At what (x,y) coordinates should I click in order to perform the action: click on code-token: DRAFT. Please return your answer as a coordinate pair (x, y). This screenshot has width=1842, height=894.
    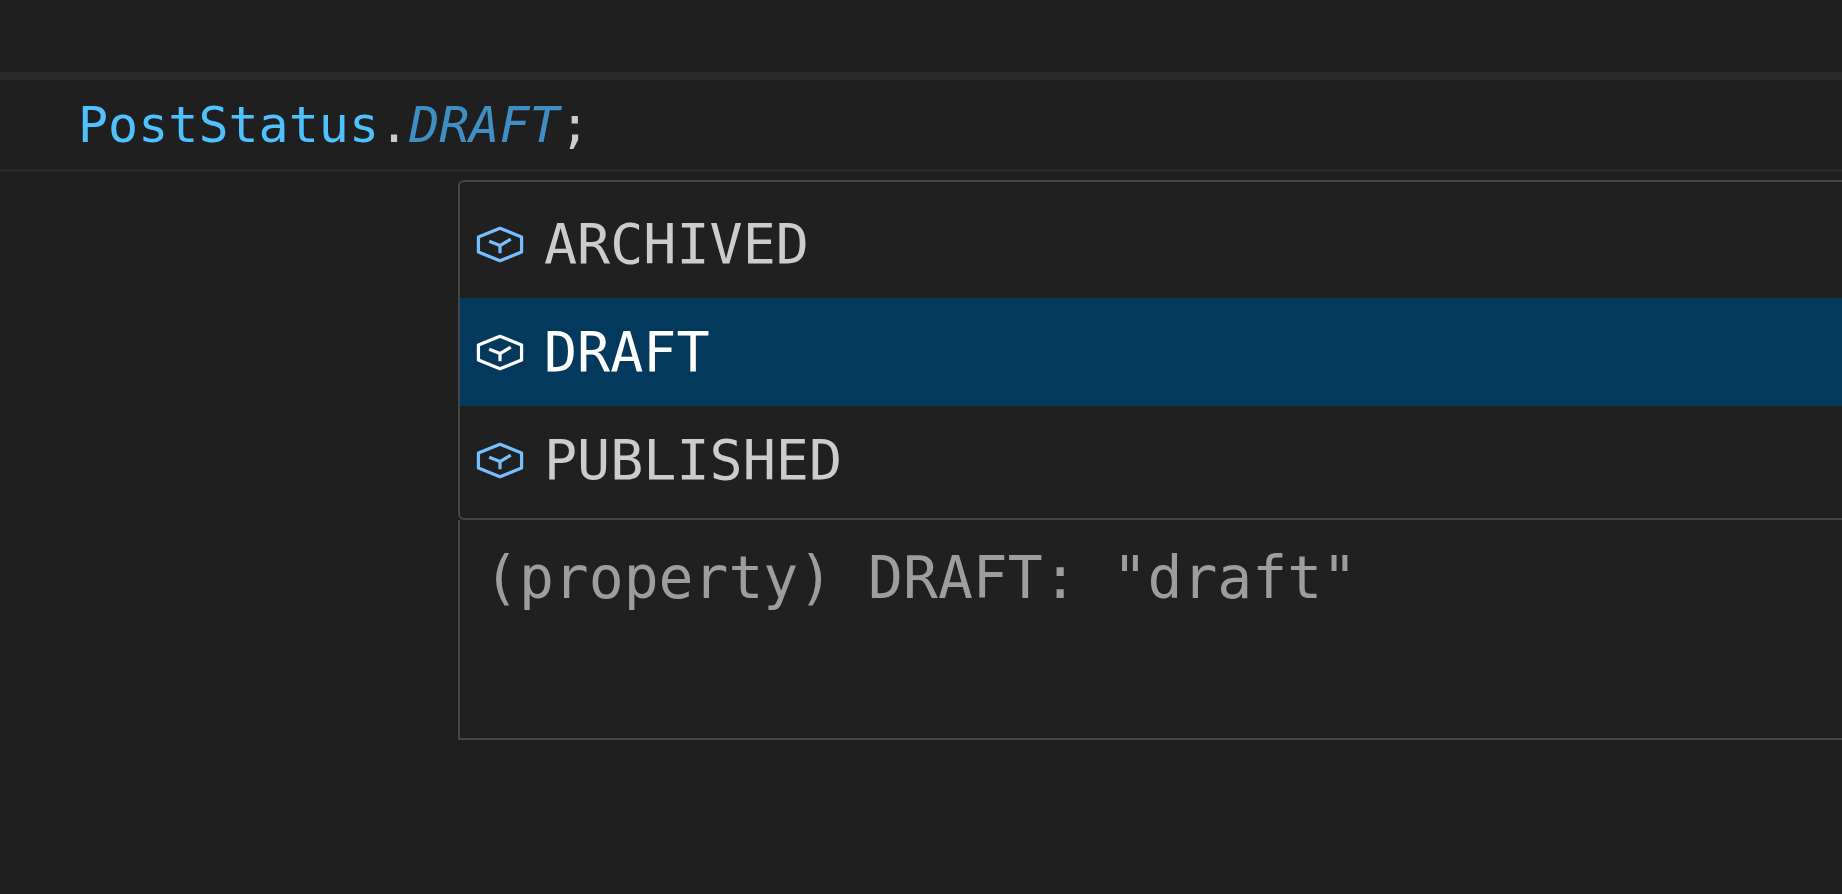
    Looking at the image, I should click on (484, 124).